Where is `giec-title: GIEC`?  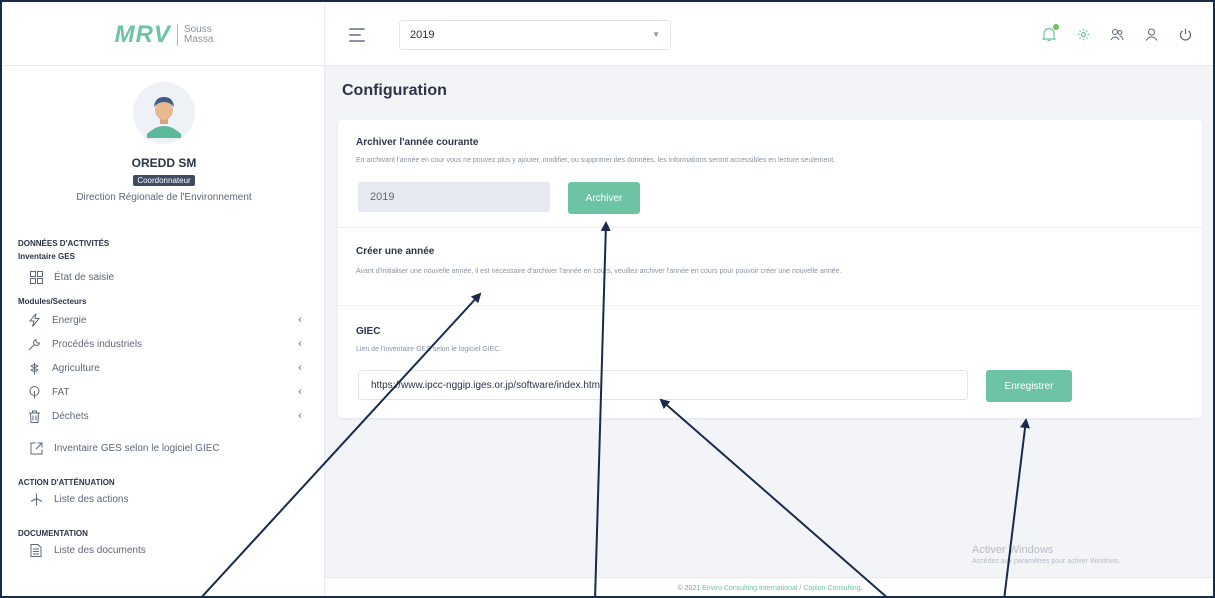 giec-title: GIEC is located at coordinates (368, 331).